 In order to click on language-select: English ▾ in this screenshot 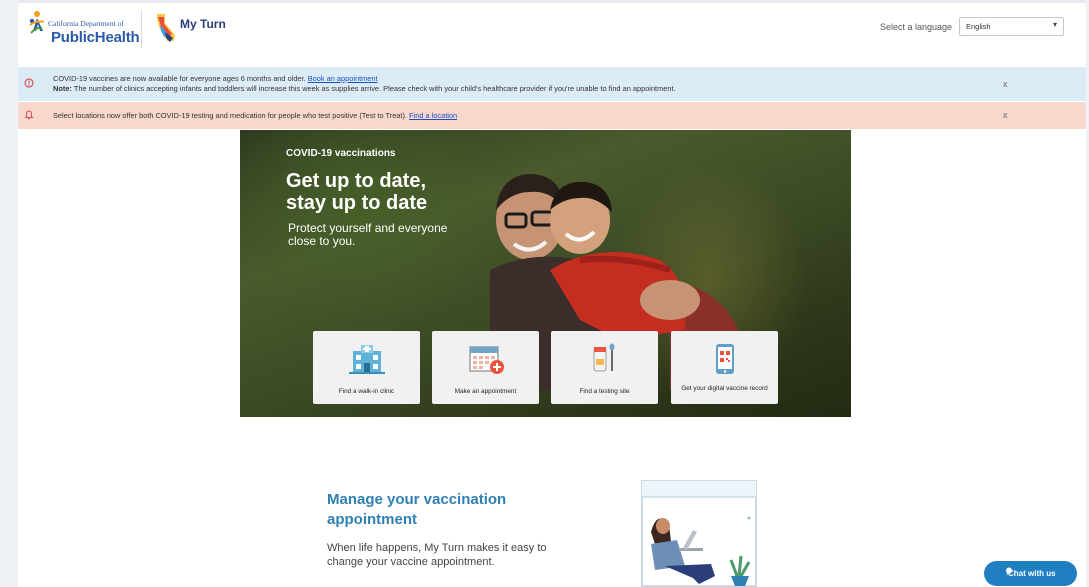, I will do `click(1011, 26)`.